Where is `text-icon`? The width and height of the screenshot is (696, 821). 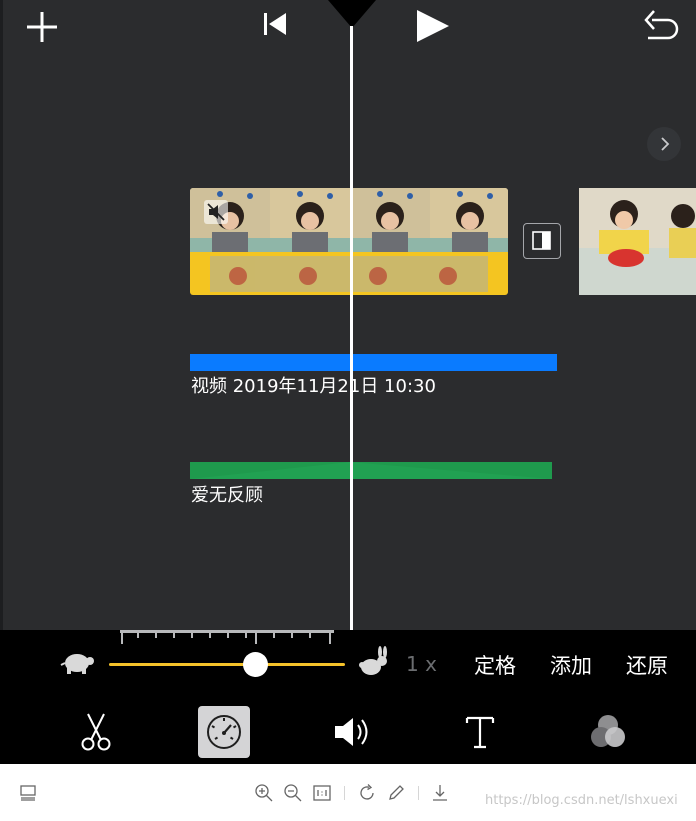
text-icon is located at coordinates (480, 732).